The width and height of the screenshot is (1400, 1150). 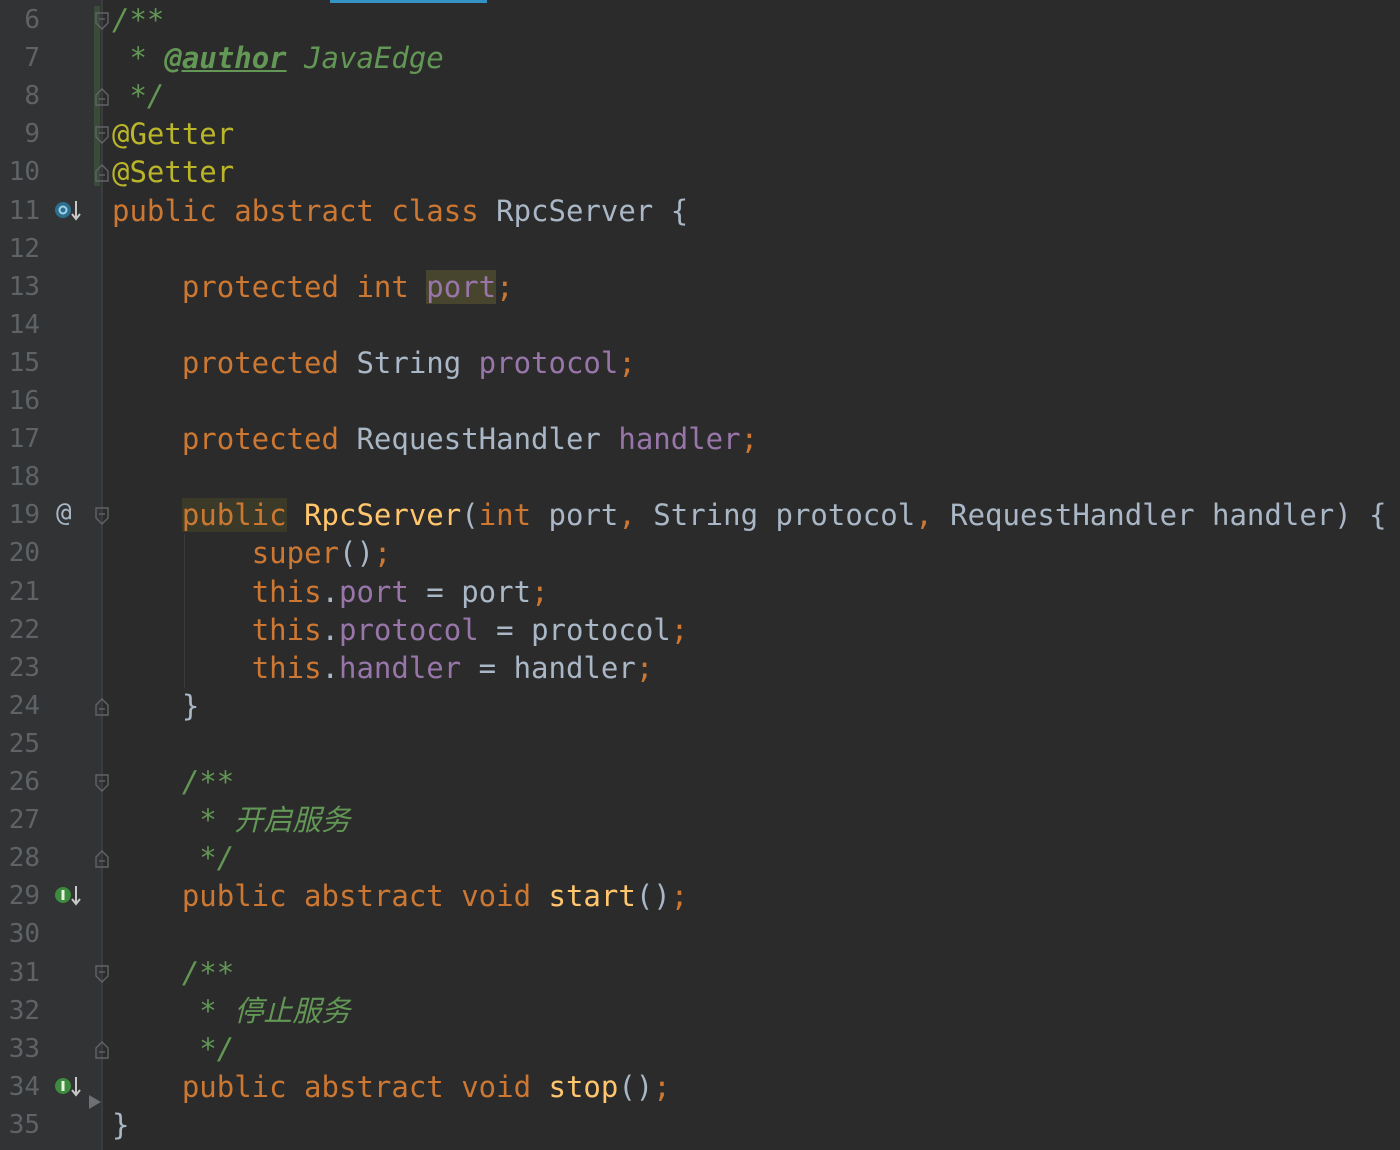 I want to click on code-line: 35}, so click(x=700, y=1125).